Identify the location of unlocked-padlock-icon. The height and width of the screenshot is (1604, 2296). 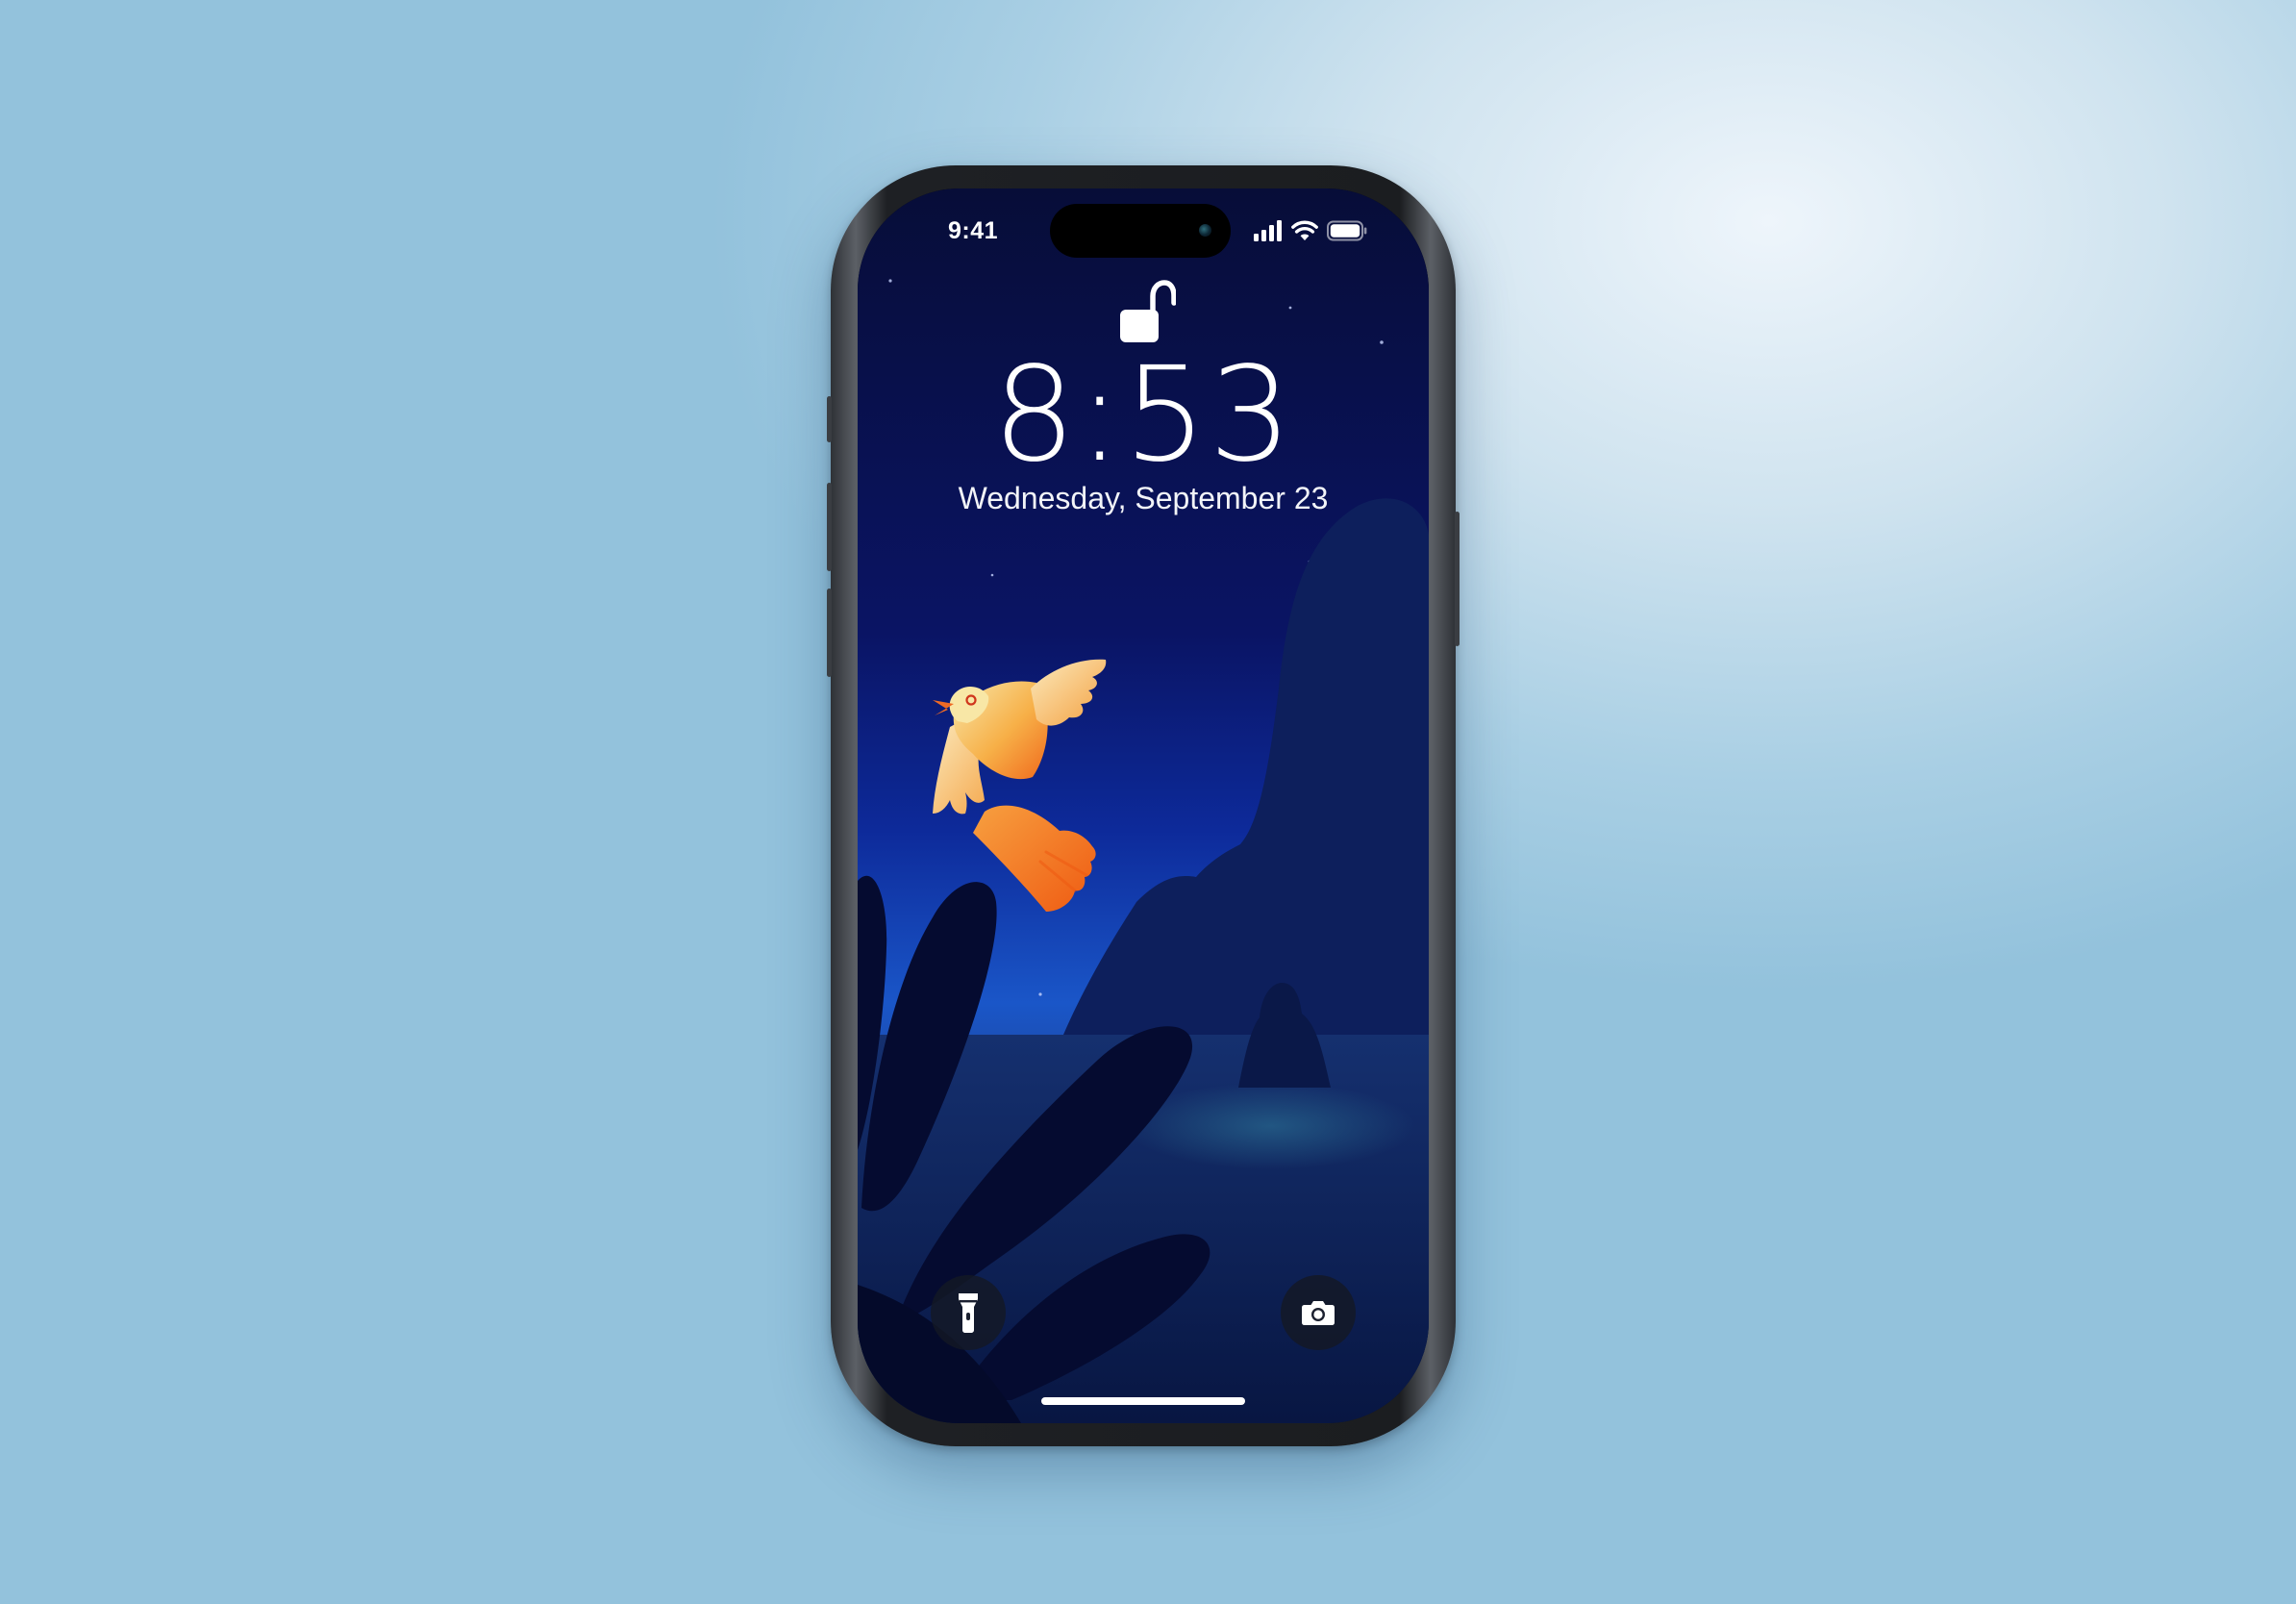
(1148, 311).